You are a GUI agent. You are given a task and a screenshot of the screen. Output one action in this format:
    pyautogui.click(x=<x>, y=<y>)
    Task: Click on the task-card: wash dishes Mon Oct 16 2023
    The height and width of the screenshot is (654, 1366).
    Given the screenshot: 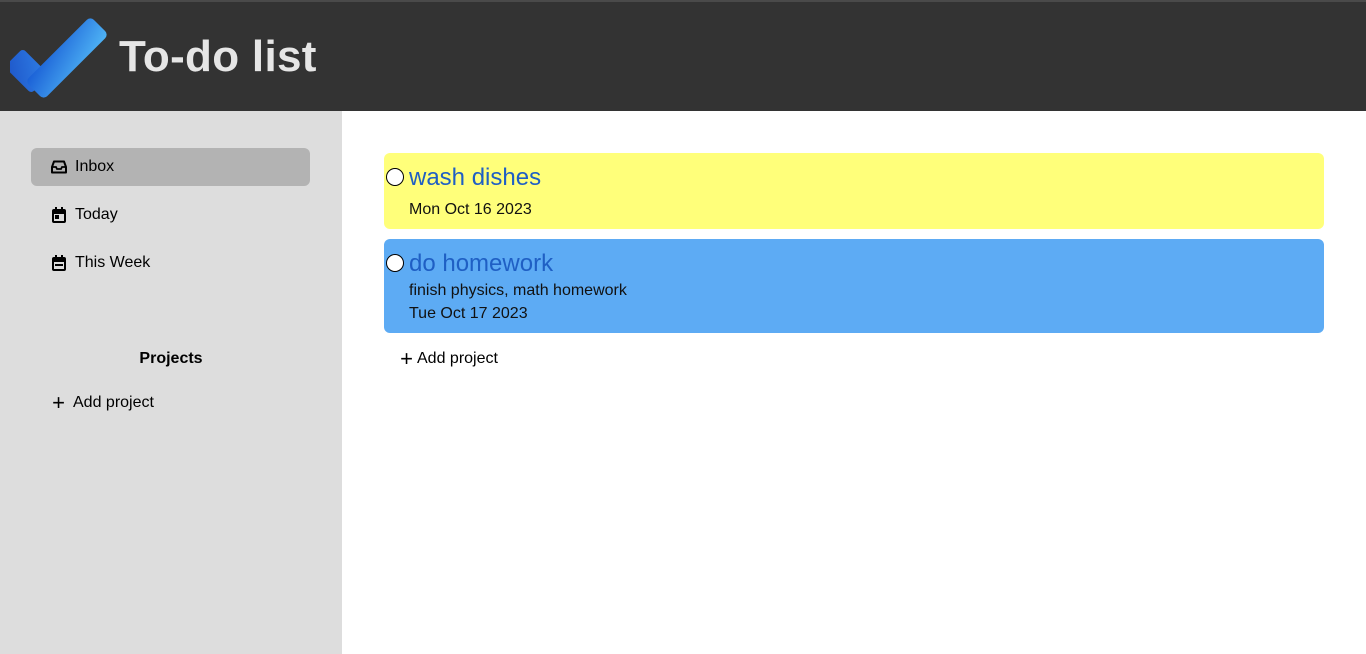 What is the action you would take?
    pyautogui.click(x=854, y=191)
    